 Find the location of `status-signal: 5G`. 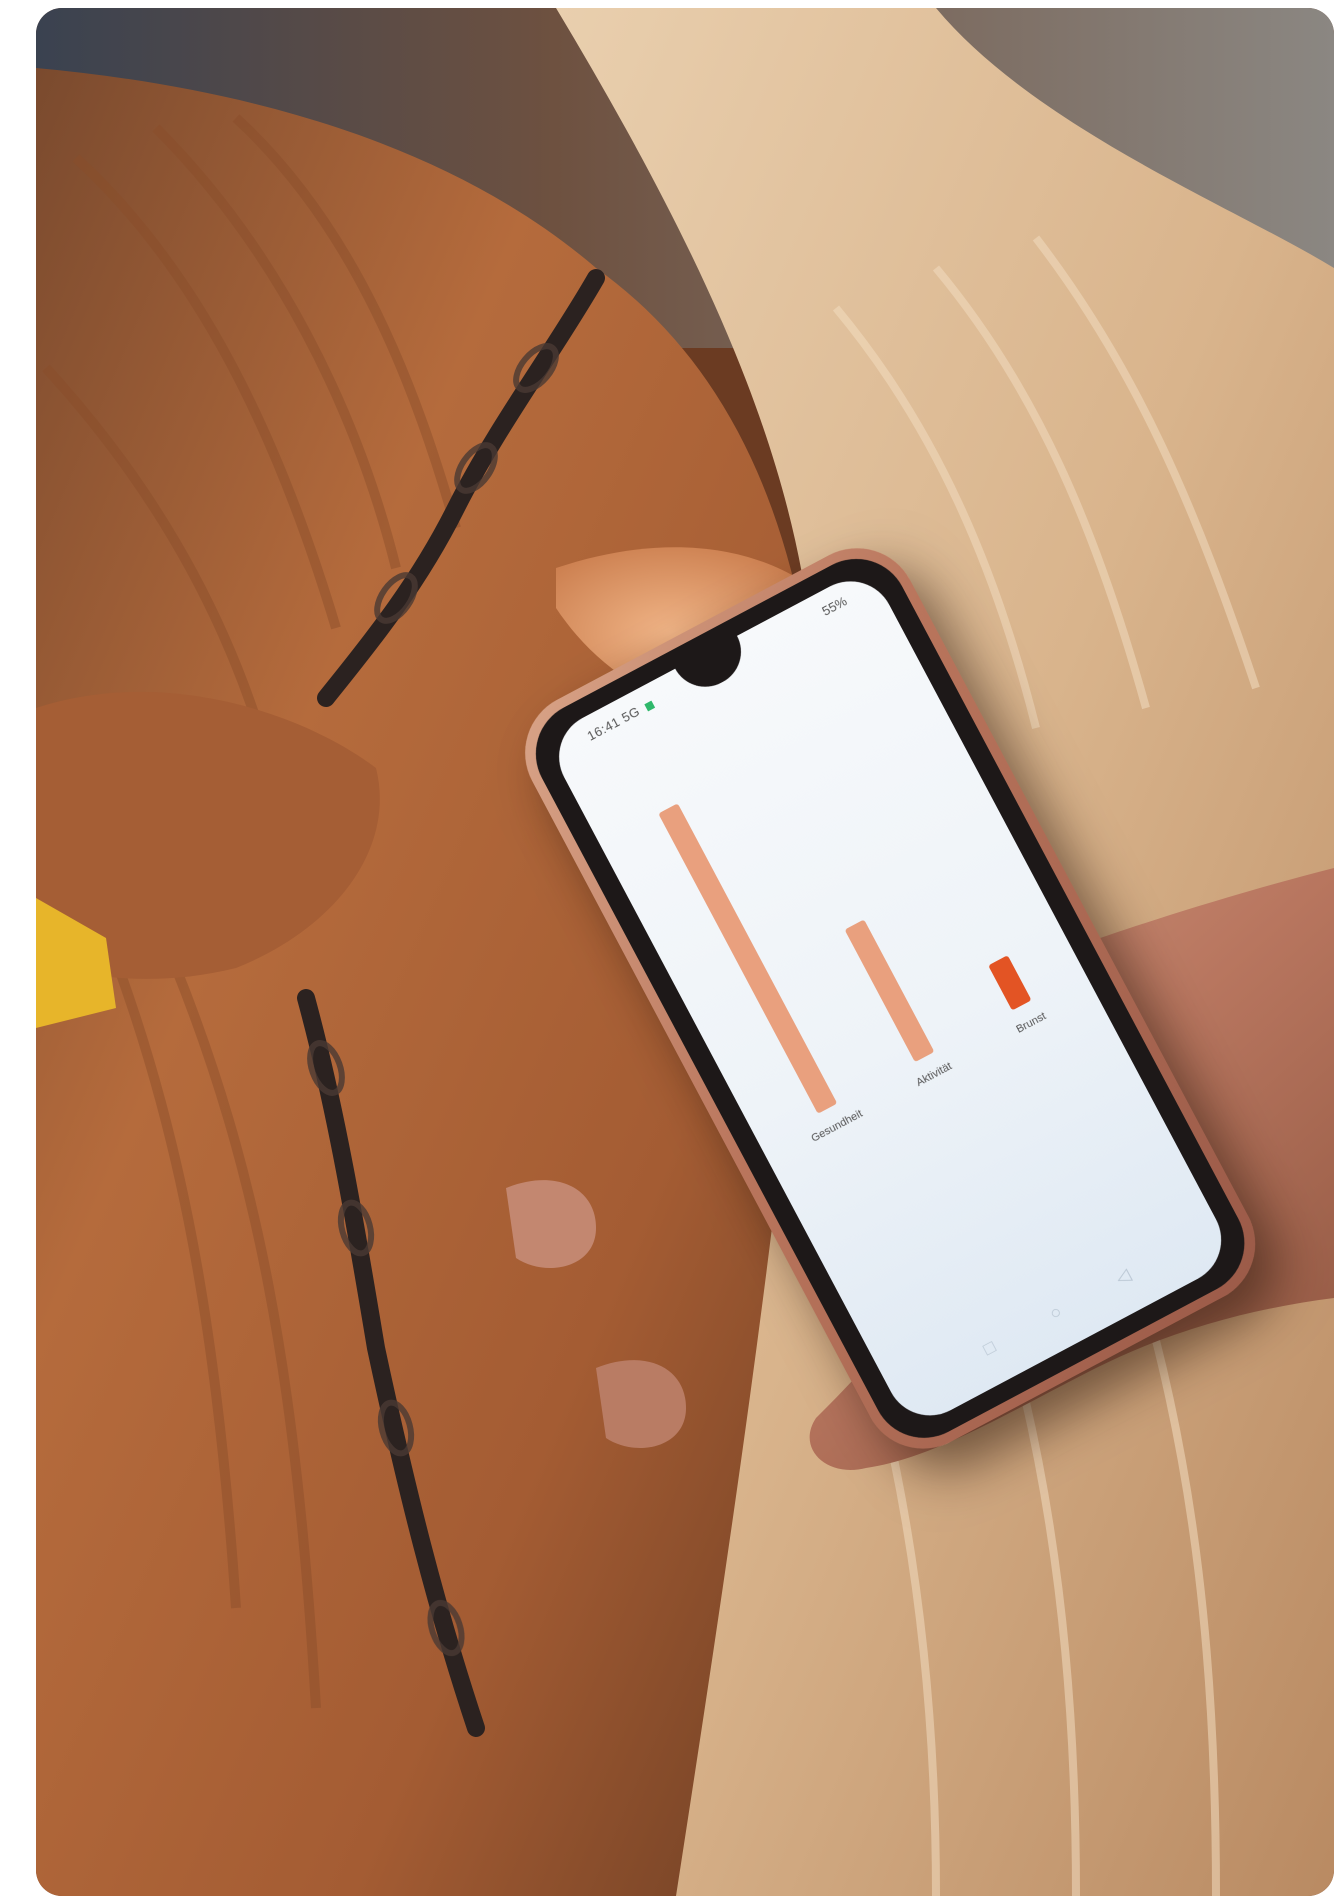

status-signal: 5G is located at coordinates (631, 714).